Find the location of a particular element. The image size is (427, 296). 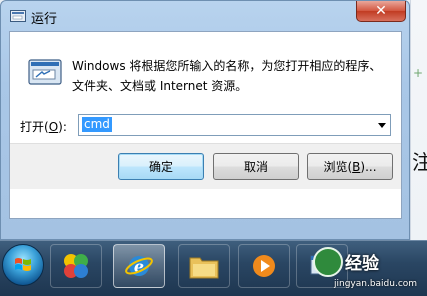

ie-icon: e is located at coordinates (139, 266).